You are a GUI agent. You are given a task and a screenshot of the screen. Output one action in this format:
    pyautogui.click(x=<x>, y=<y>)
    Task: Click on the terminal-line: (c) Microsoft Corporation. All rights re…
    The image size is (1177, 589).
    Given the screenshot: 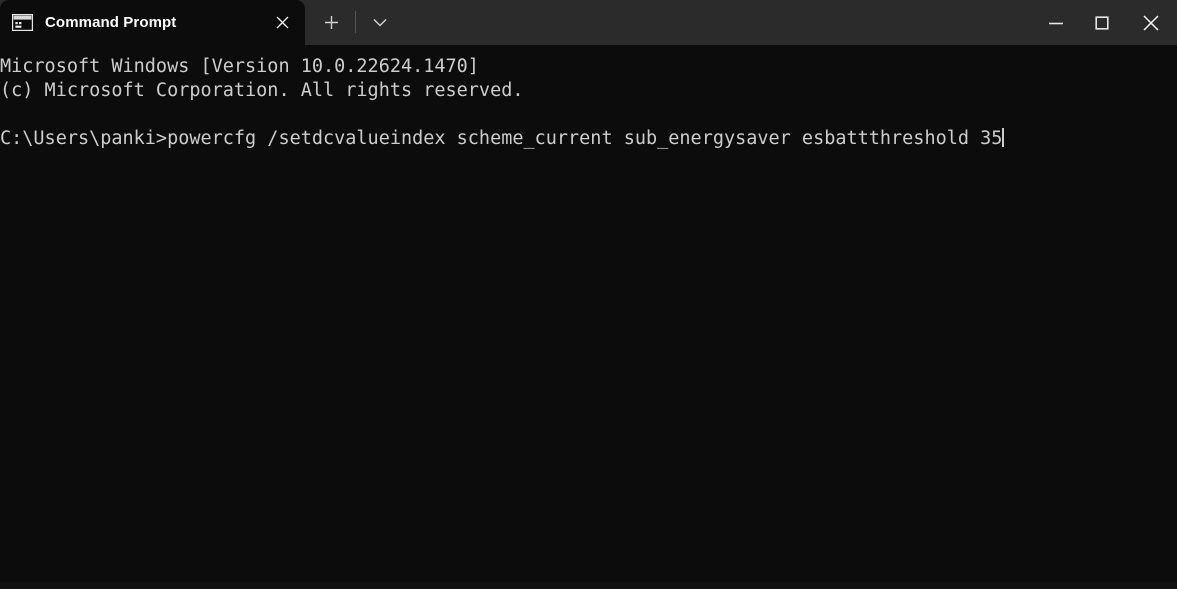 What is the action you would take?
    pyautogui.click(x=262, y=90)
    